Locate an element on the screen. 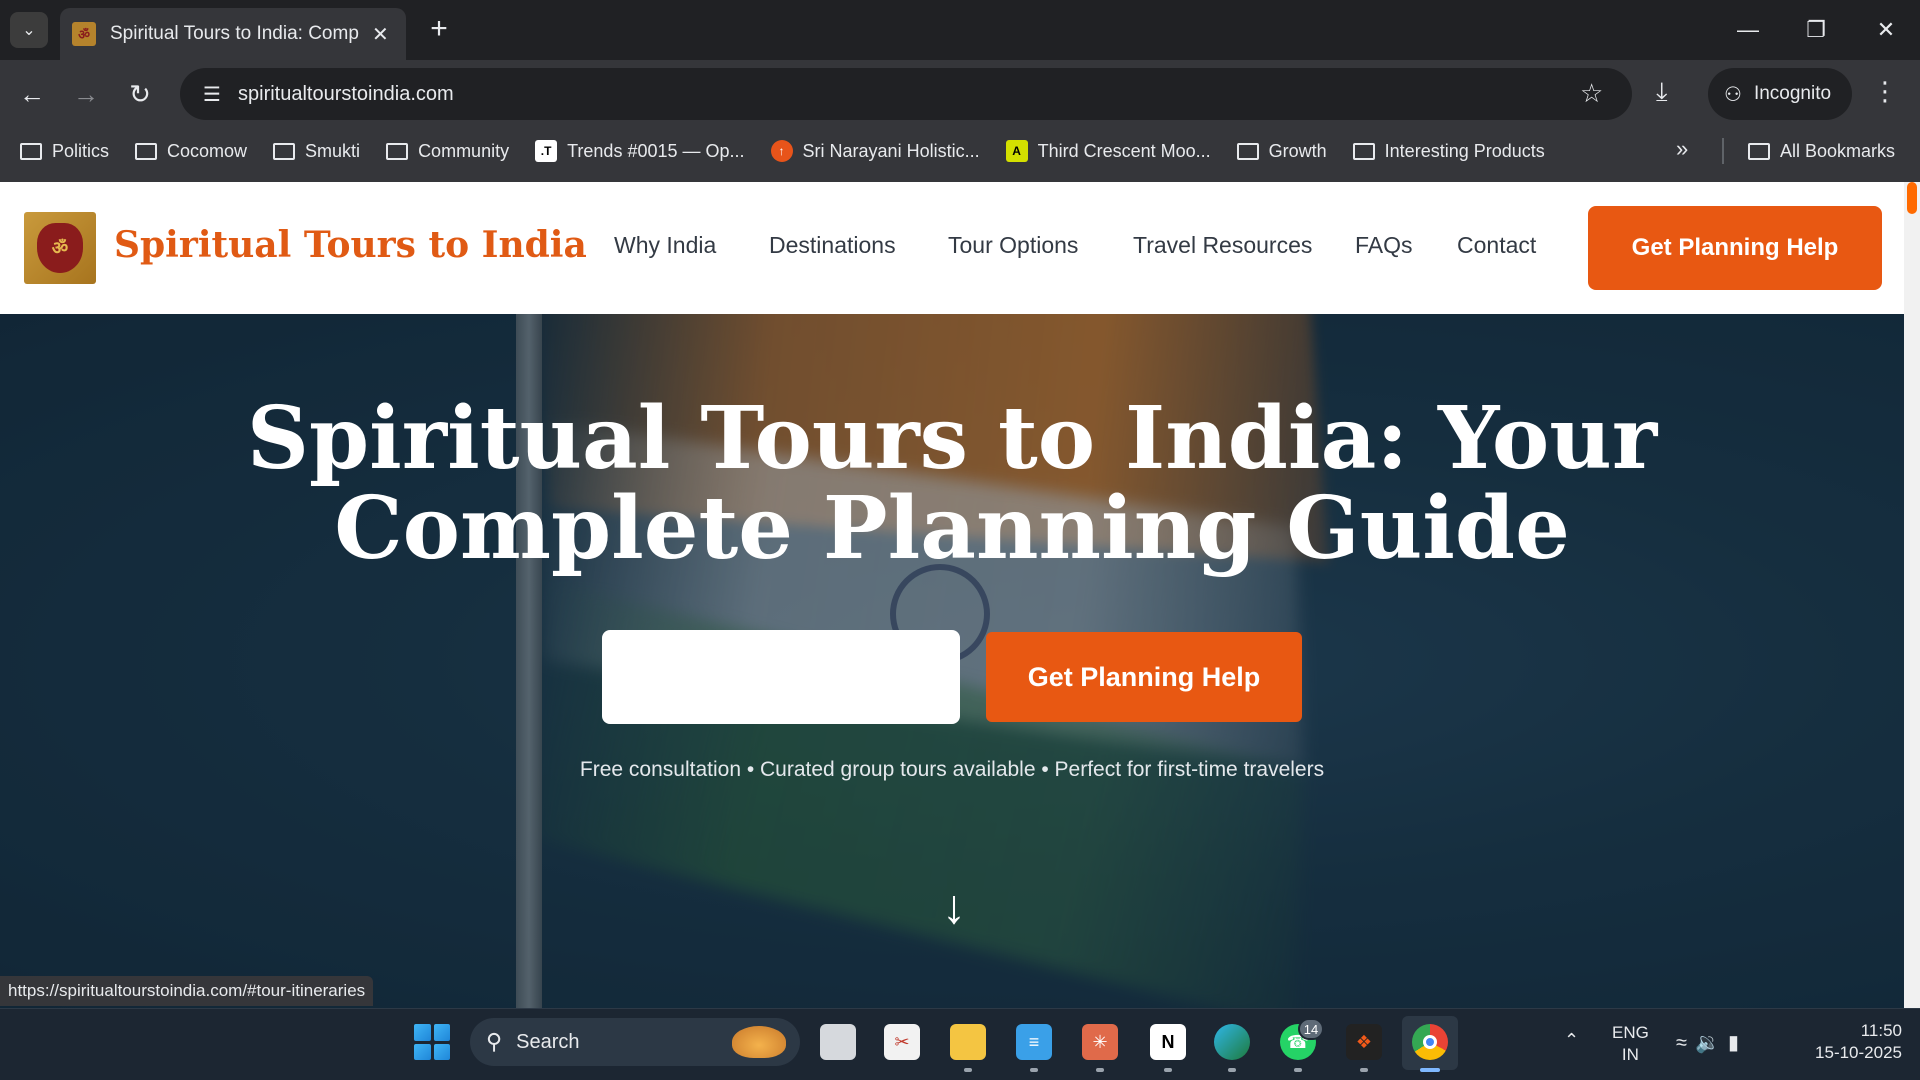 The image size is (1920, 1080). taskbar-search-label: Search is located at coordinates (548, 1041).